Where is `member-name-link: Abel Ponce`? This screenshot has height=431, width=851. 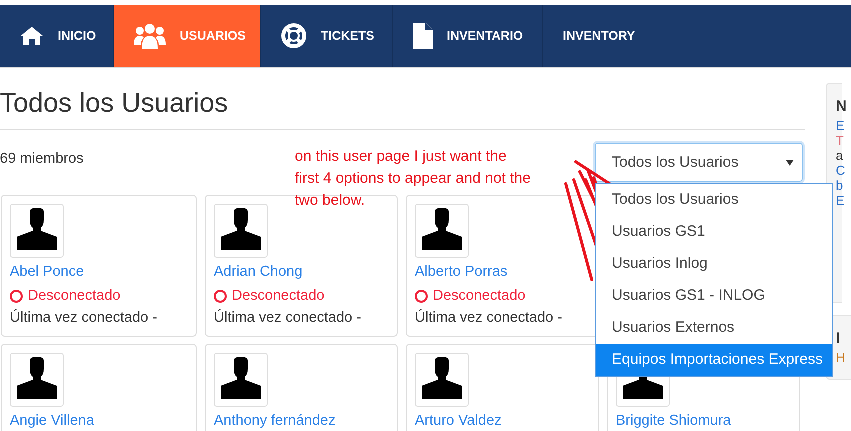
member-name-link: Abel Ponce is located at coordinates (103, 272).